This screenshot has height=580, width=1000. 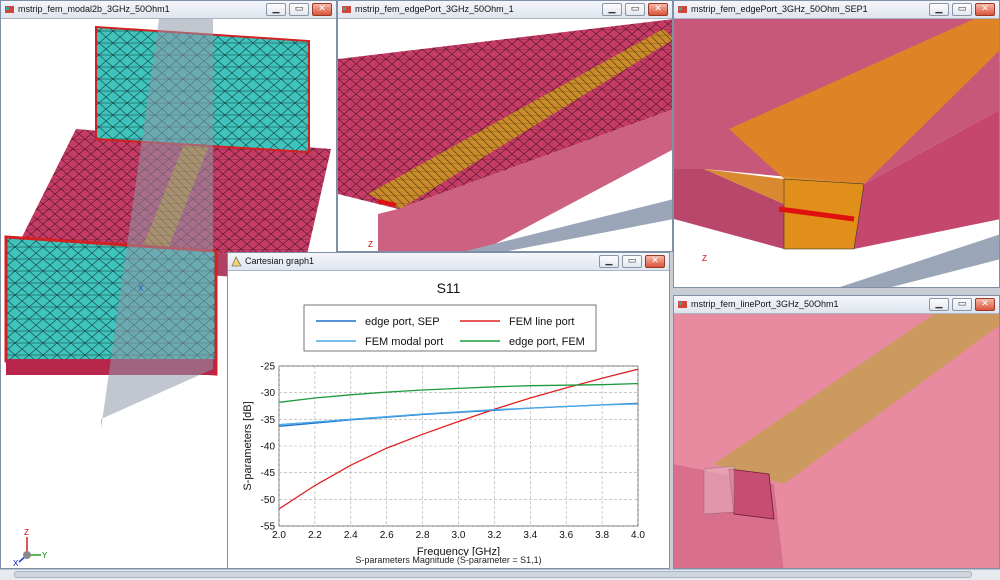 I want to click on x-tick-label: 2.8, so click(x=423, y=535).